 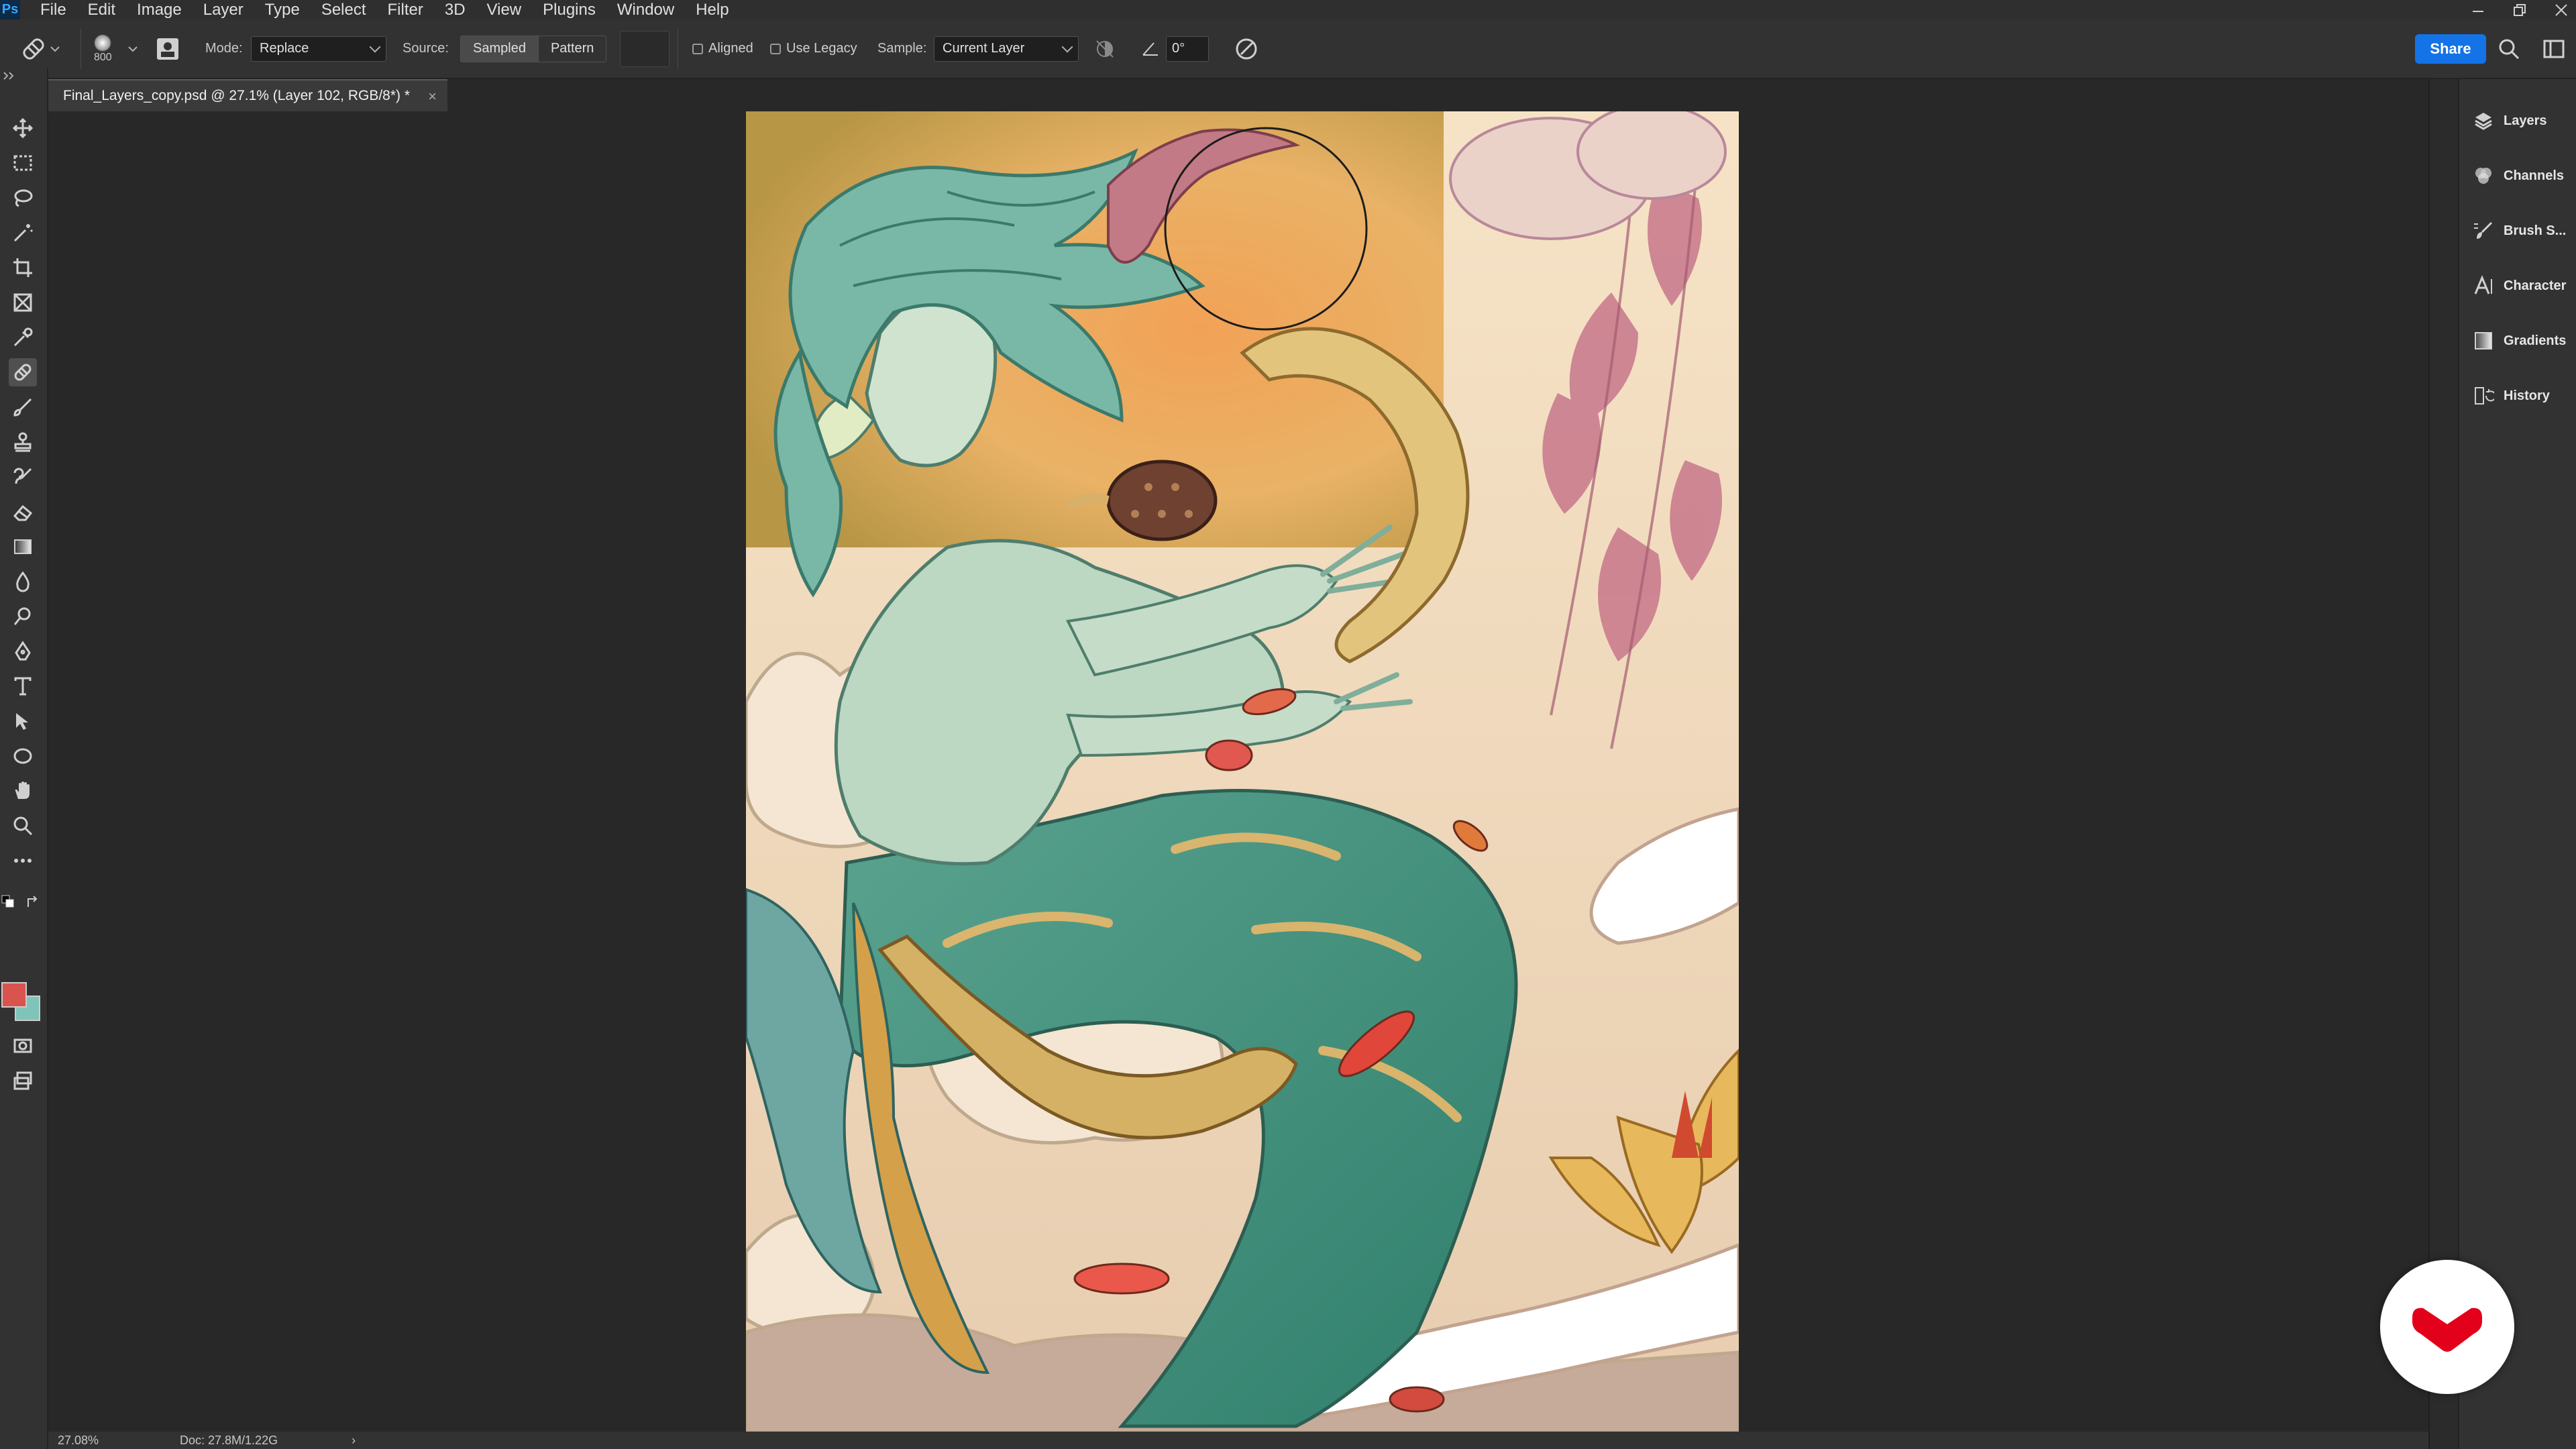 I want to click on sample-select: Current Layer, so click(x=1006, y=49).